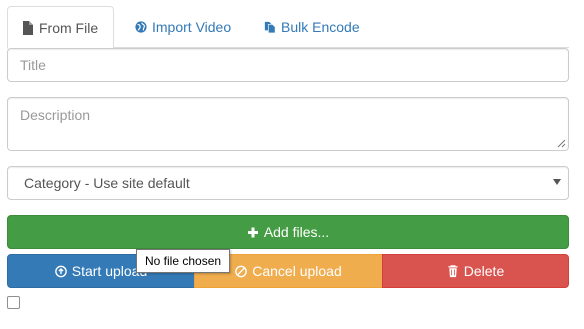  I want to click on upload-tabs: From File Import Video Bulk Encode, so click(288, 27).